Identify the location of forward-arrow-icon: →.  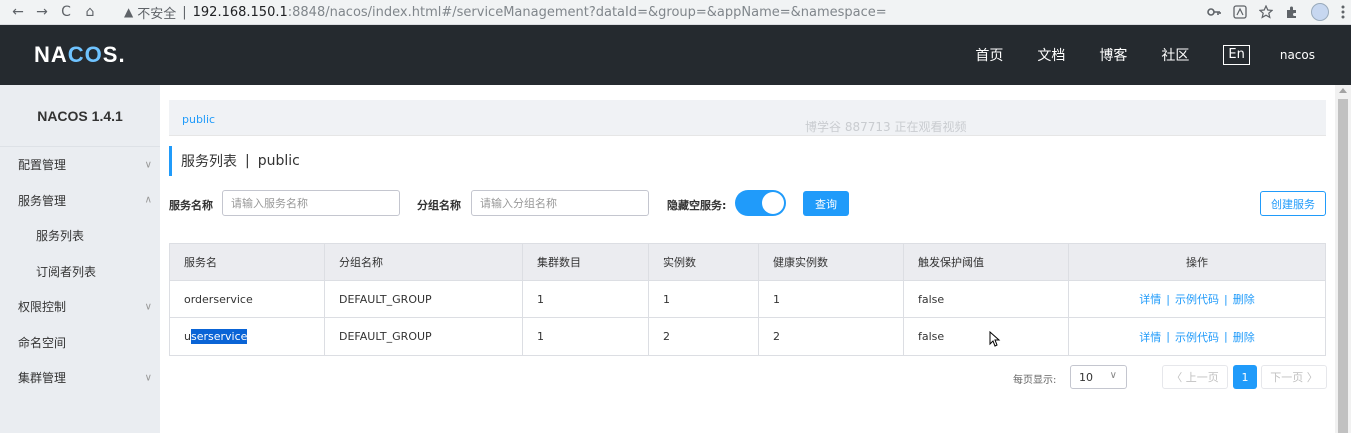
(42, 12).